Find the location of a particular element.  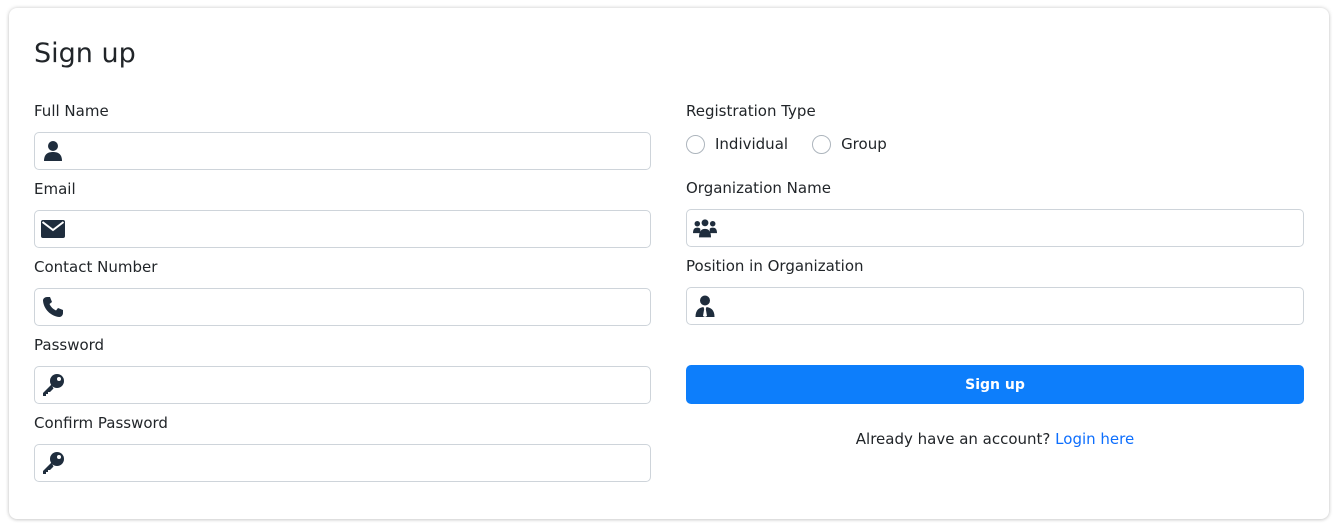

contact-number-input is located at coordinates (357, 307).